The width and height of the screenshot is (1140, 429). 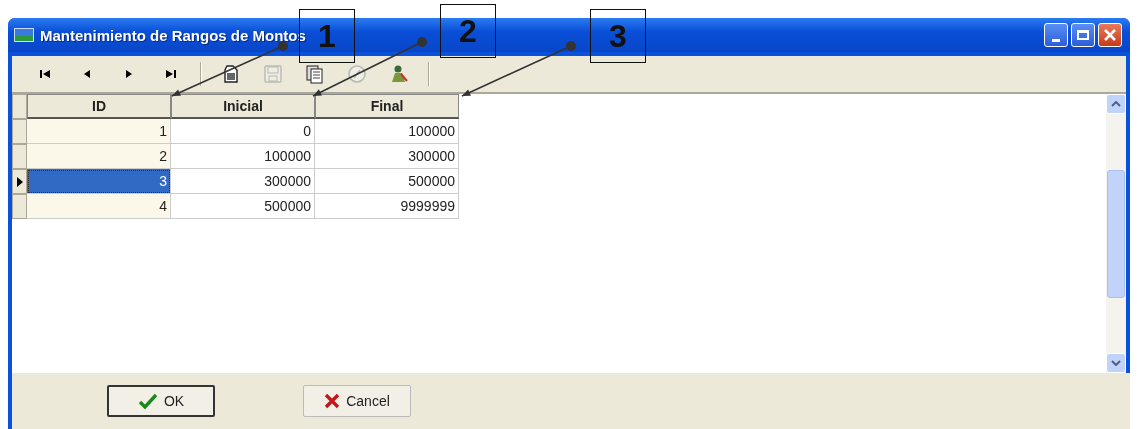 I want to click on table-cell: 4, so click(x=99, y=206).